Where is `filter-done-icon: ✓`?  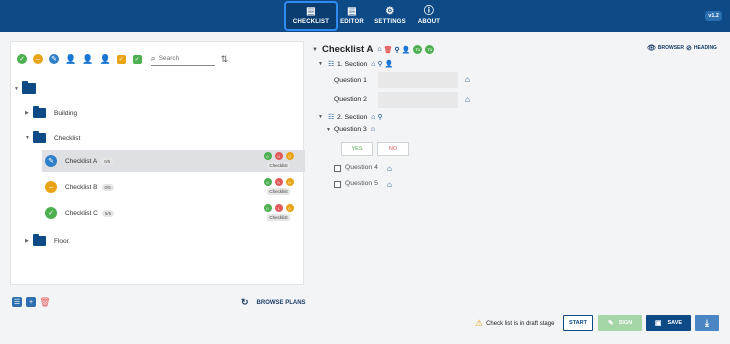
filter-done-icon: ✓ is located at coordinates (22, 59).